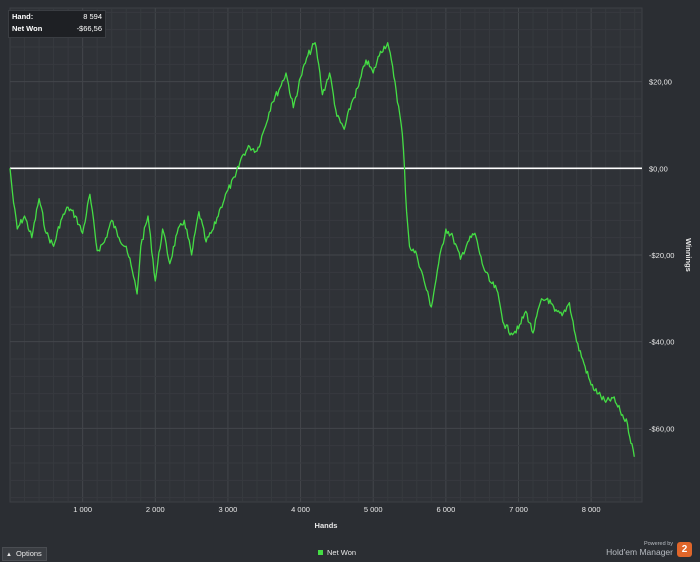 The image size is (700, 562). What do you see at coordinates (57, 17) in the screenshot?
I see `info-hand-row: Hand: 8 594` at bounding box center [57, 17].